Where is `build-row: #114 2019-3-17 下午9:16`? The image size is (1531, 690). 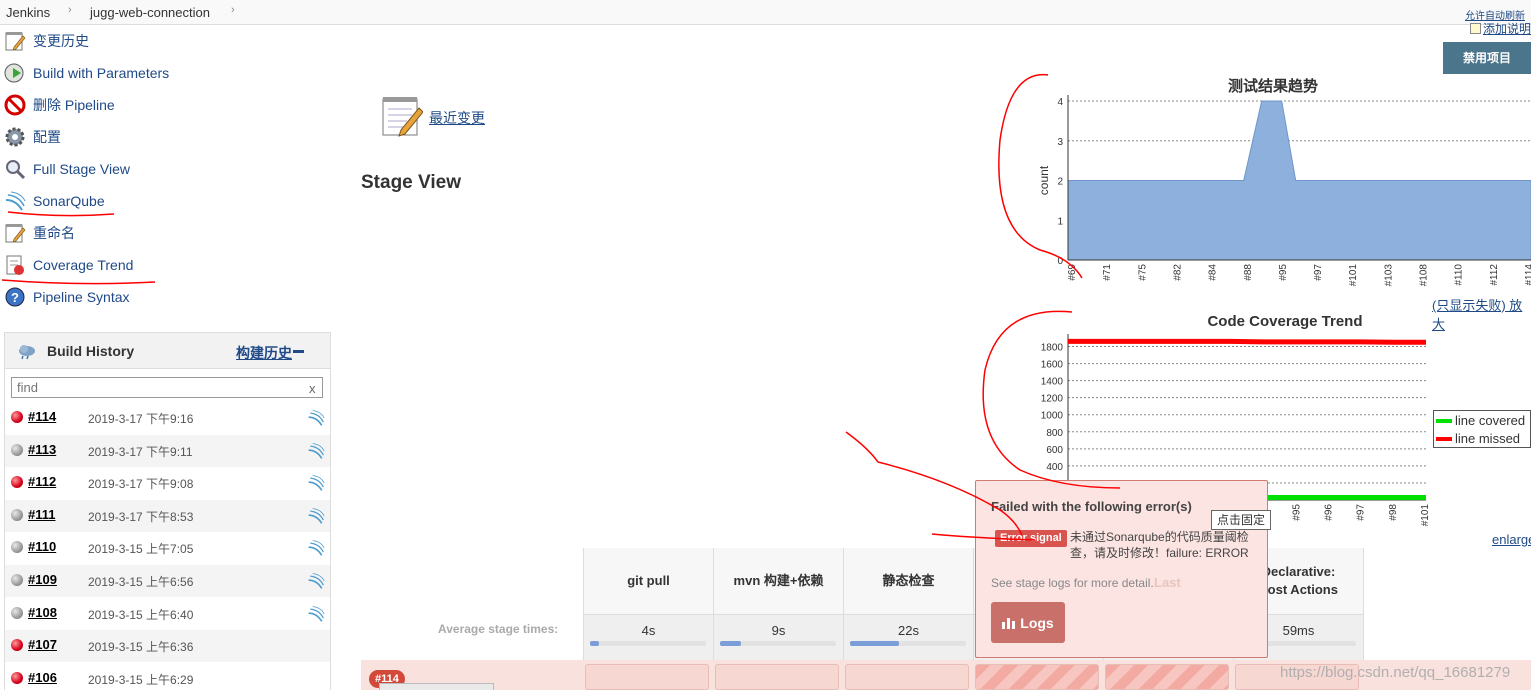
build-row: #114 2019-3-17 下午9:16 is located at coordinates (167, 418).